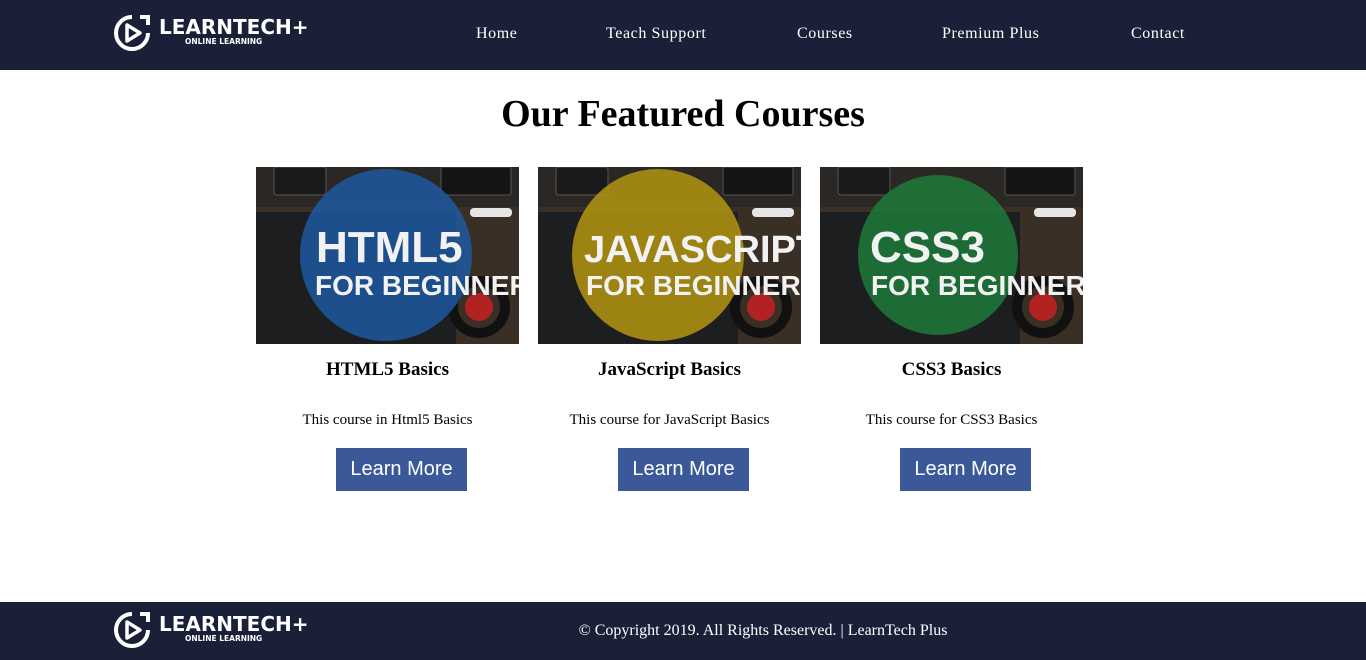  What do you see at coordinates (825, 34) in the screenshot?
I see `nav-item-courses: Courses` at bounding box center [825, 34].